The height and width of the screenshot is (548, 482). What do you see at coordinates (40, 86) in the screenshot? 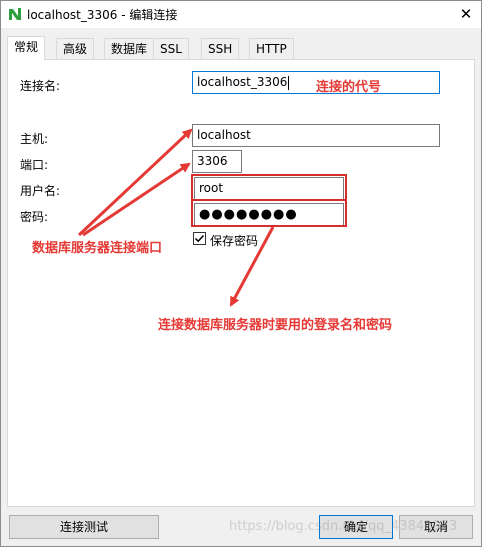
I see `connection-name-label: 连接名:` at bounding box center [40, 86].